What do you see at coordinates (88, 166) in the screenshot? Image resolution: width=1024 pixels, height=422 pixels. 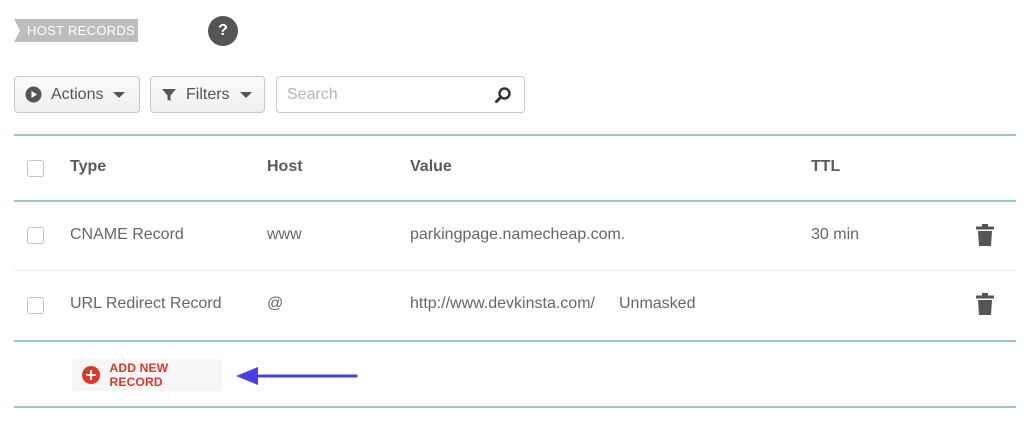 I see `header-type: Type` at bounding box center [88, 166].